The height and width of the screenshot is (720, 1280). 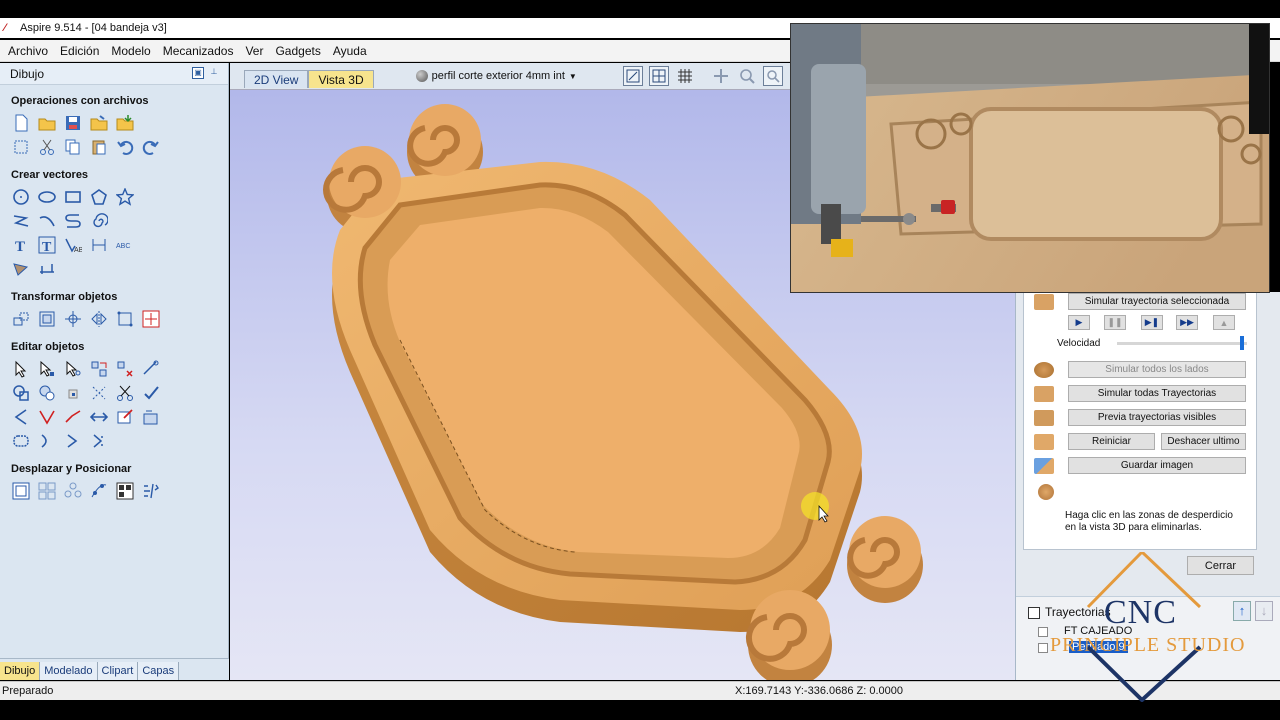 What do you see at coordinates (151, 417) in the screenshot?
I see `image-vector-icon` at bounding box center [151, 417].